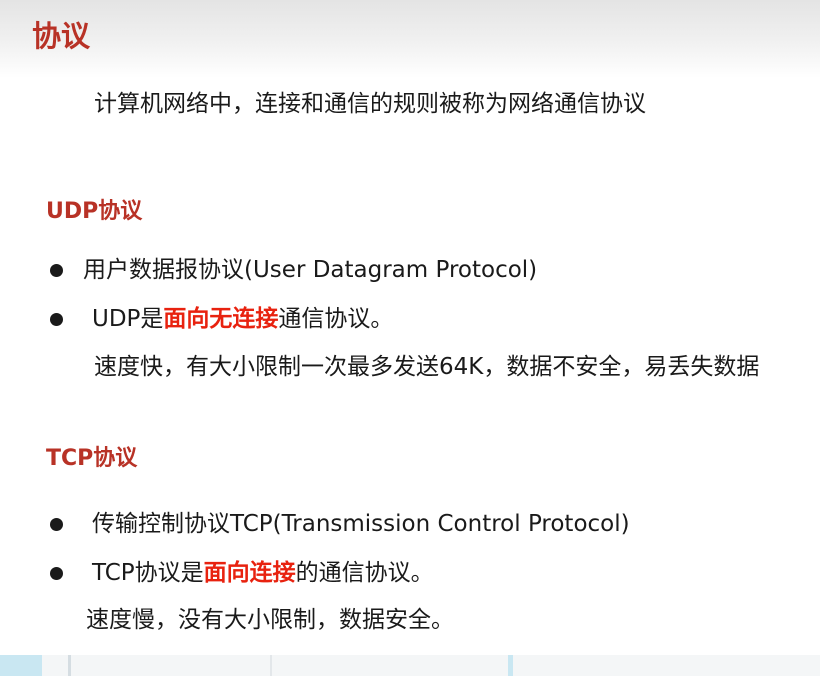 Image resolution: width=820 pixels, height=676 pixels. What do you see at coordinates (361, 524) in the screenshot?
I see `tcp-bullet-1: 传输控制协议TCP(Transmission Control Protocol)` at bounding box center [361, 524].